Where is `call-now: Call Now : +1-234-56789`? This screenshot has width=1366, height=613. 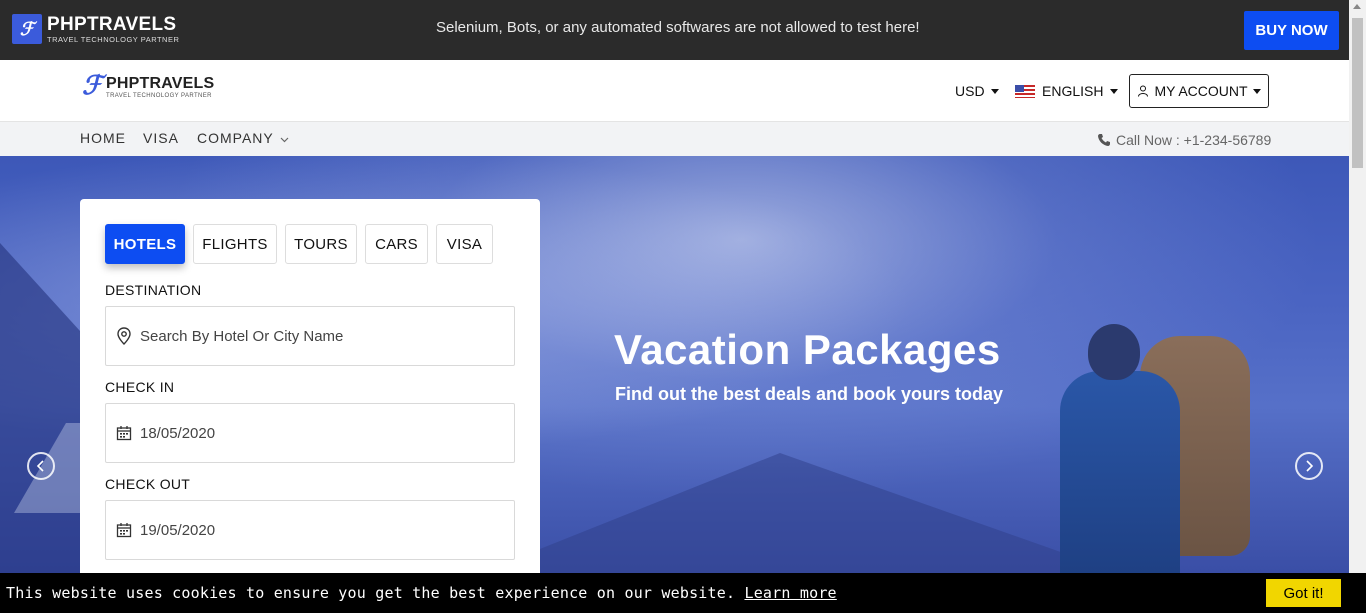 call-now: Call Now : +1-234-56789 is located at coordinates (1184, 140).